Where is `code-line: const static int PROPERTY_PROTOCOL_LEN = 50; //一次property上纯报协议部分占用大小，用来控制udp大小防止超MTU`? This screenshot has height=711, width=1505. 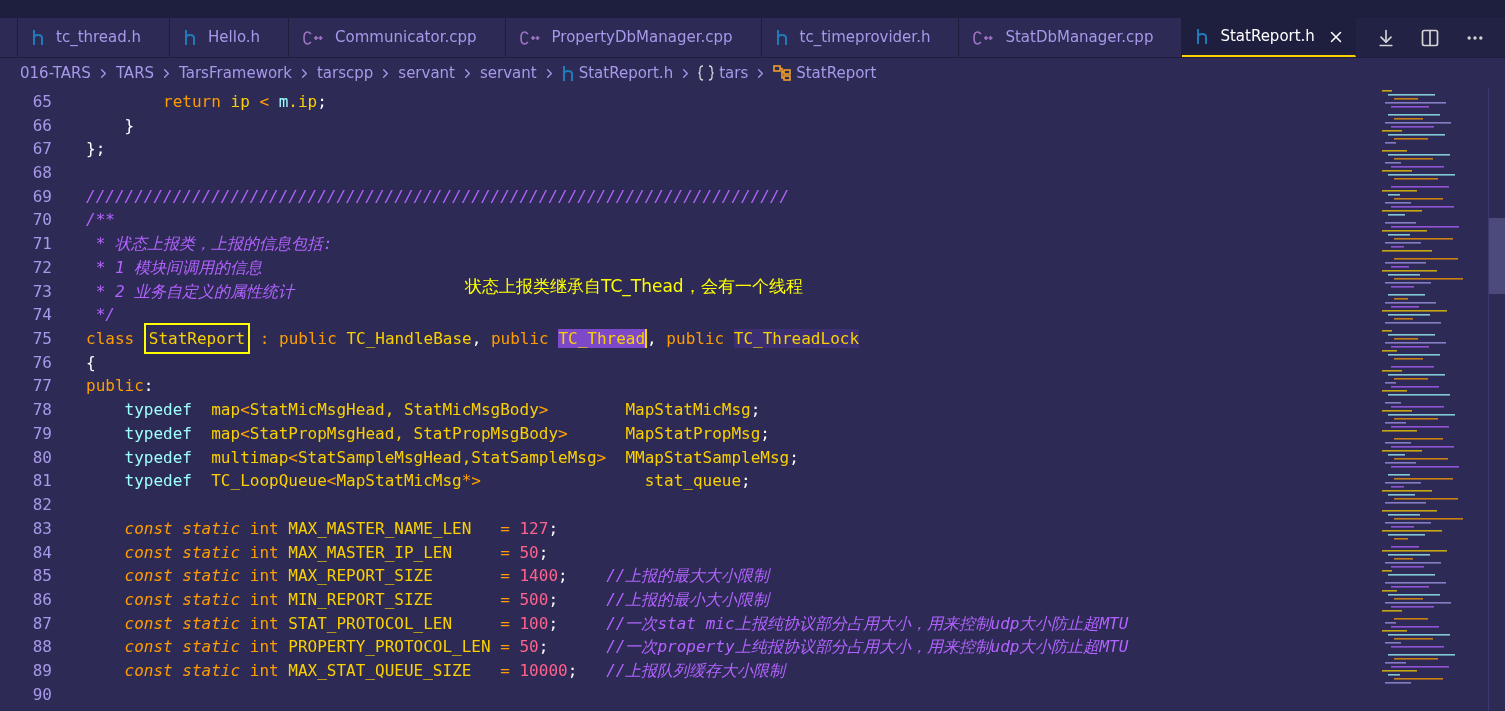 code-line: const static int PROPERTY_PROTOCOL_LEN = 50; //一次property上纯报协议部分占用大小，用来控制udp大小防止超MTU is located at coordinates (626, 647).